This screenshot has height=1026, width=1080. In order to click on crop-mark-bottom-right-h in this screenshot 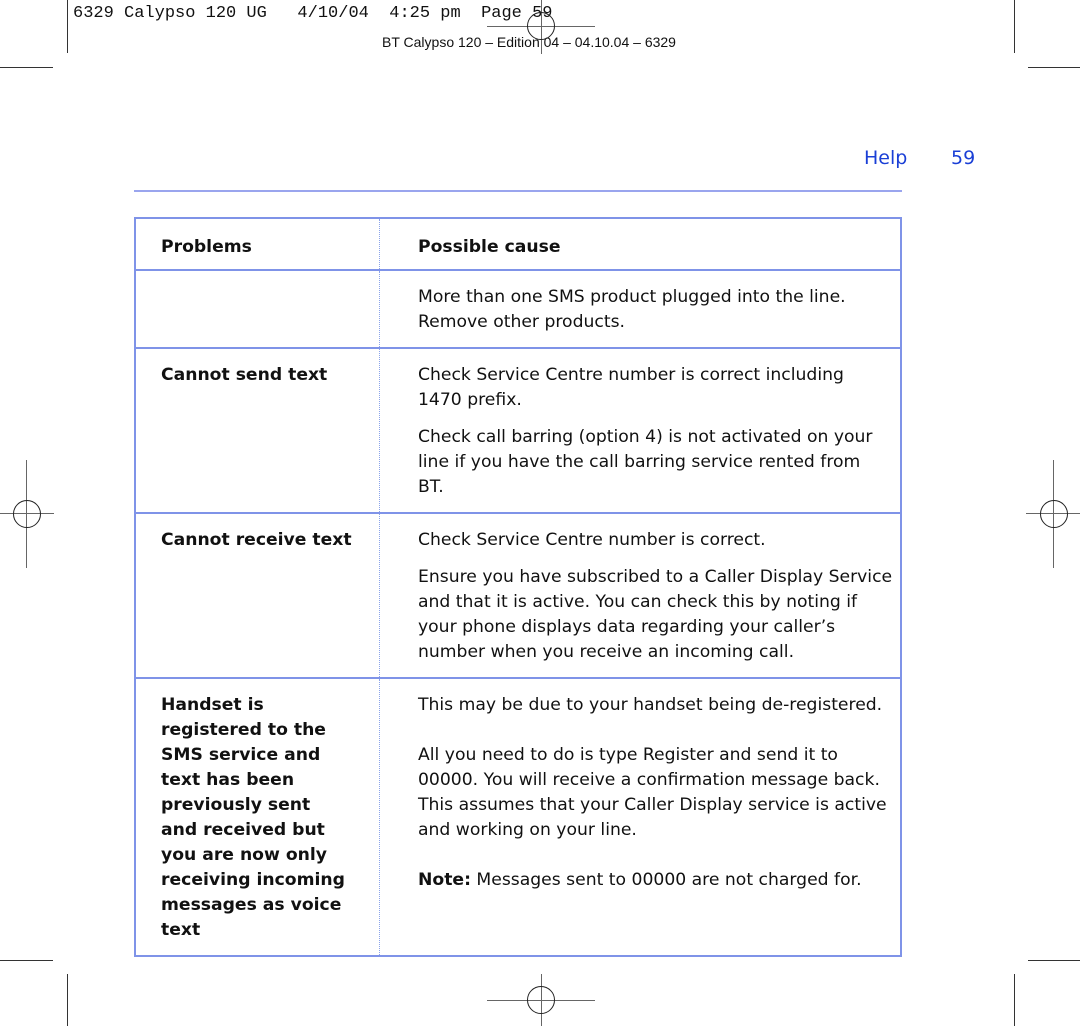, I will do `click(1054, 960)`.